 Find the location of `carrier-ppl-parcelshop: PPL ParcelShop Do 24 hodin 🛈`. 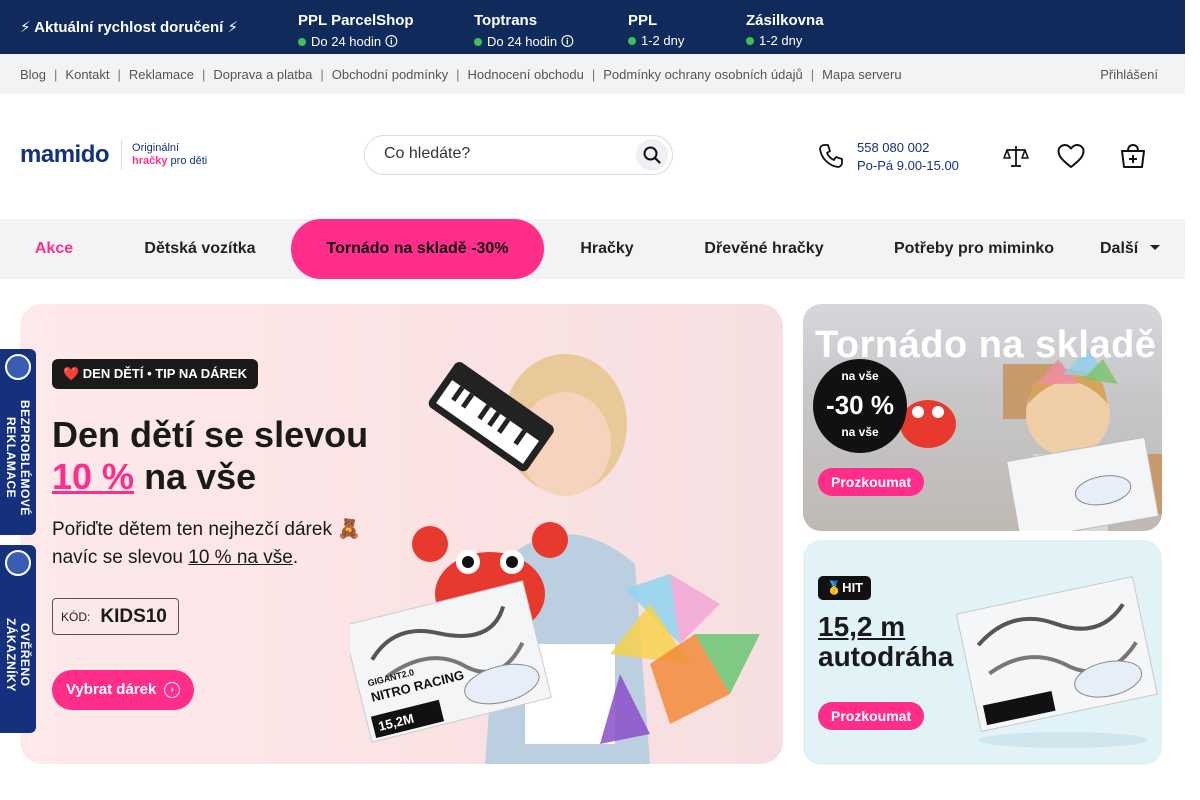

carrier-ppl-parcelshop: PPL ParcelShop Do 24 hodin 🛈 is located at coordinates (356, 33).